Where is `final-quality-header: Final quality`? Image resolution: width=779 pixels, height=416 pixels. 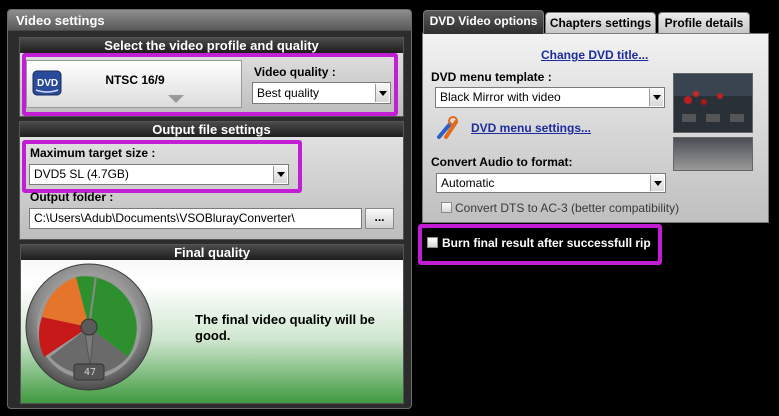
final-quality-header: Final quality is located at coordinates (212, 252).